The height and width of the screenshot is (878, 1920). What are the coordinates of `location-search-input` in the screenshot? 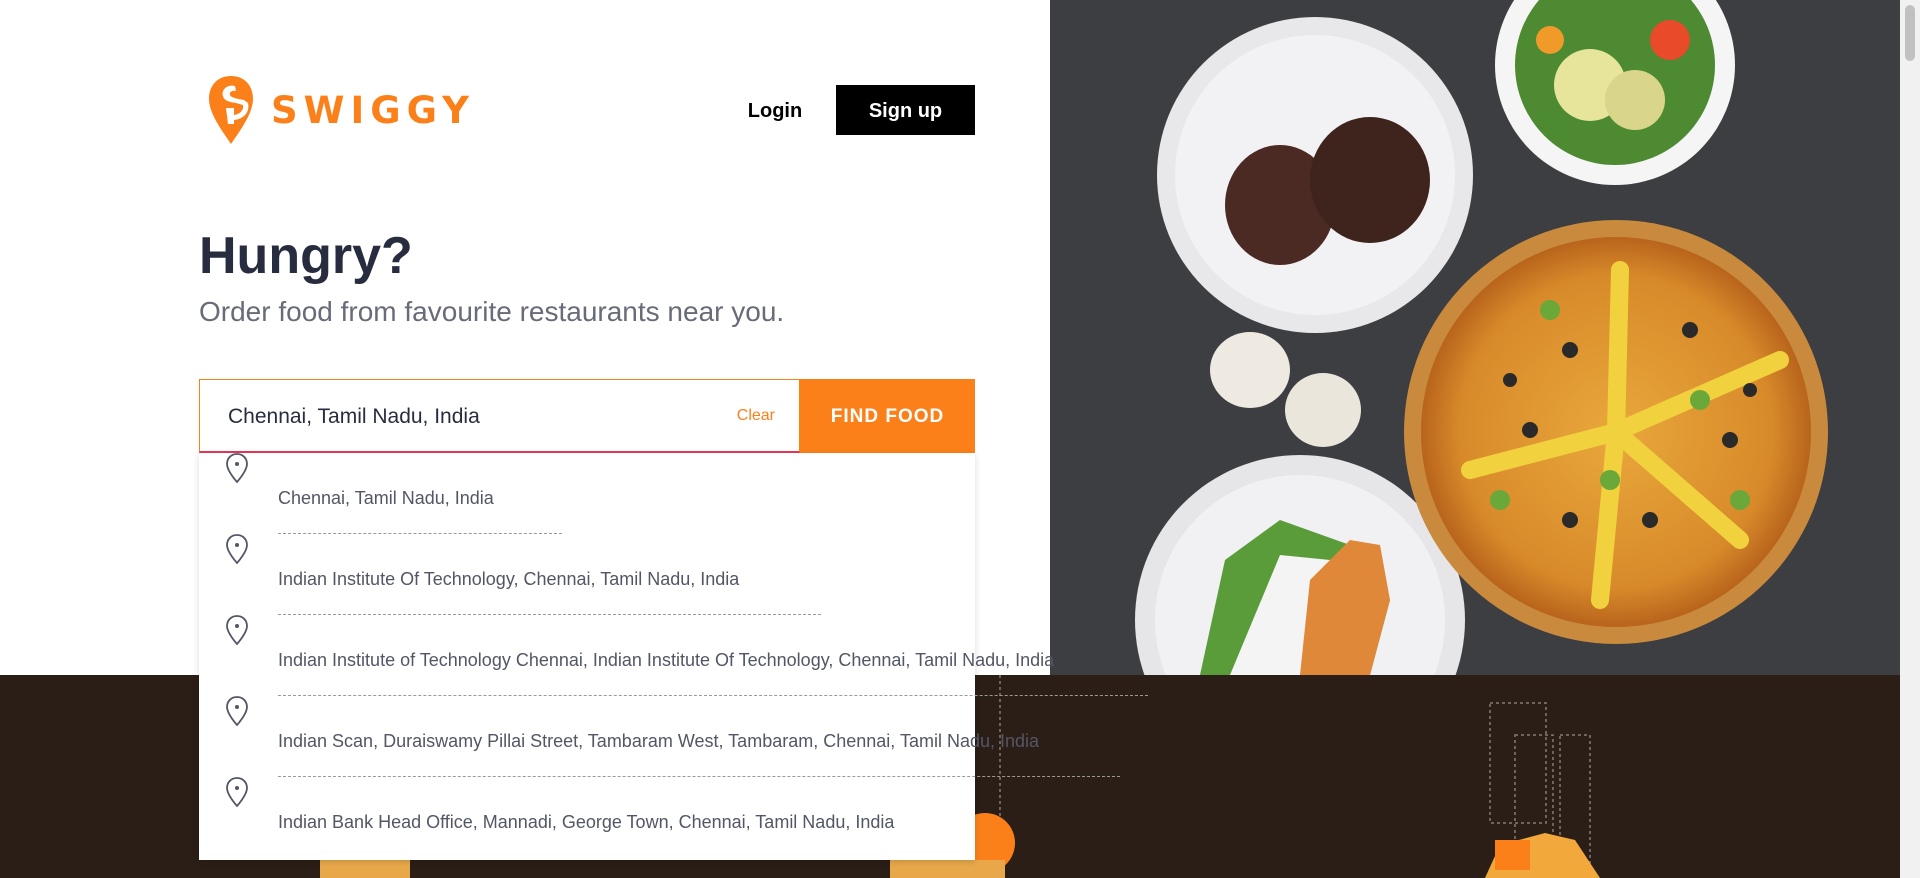 It's located at (463, 417).